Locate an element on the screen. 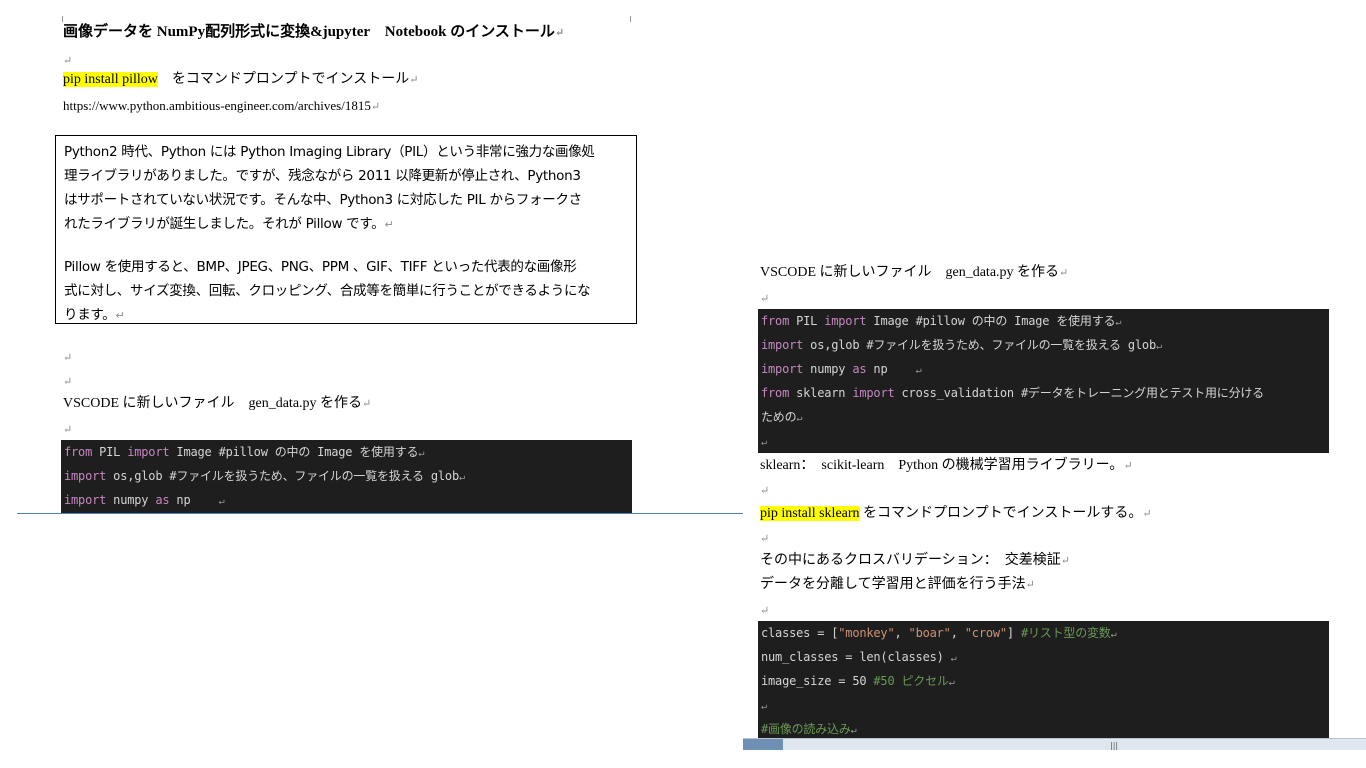  quote-line: 式に対し、サイズ変換、回転、クロッピング、合成等を簡単に行うことができるようにな is located at coordinates (327, 291).